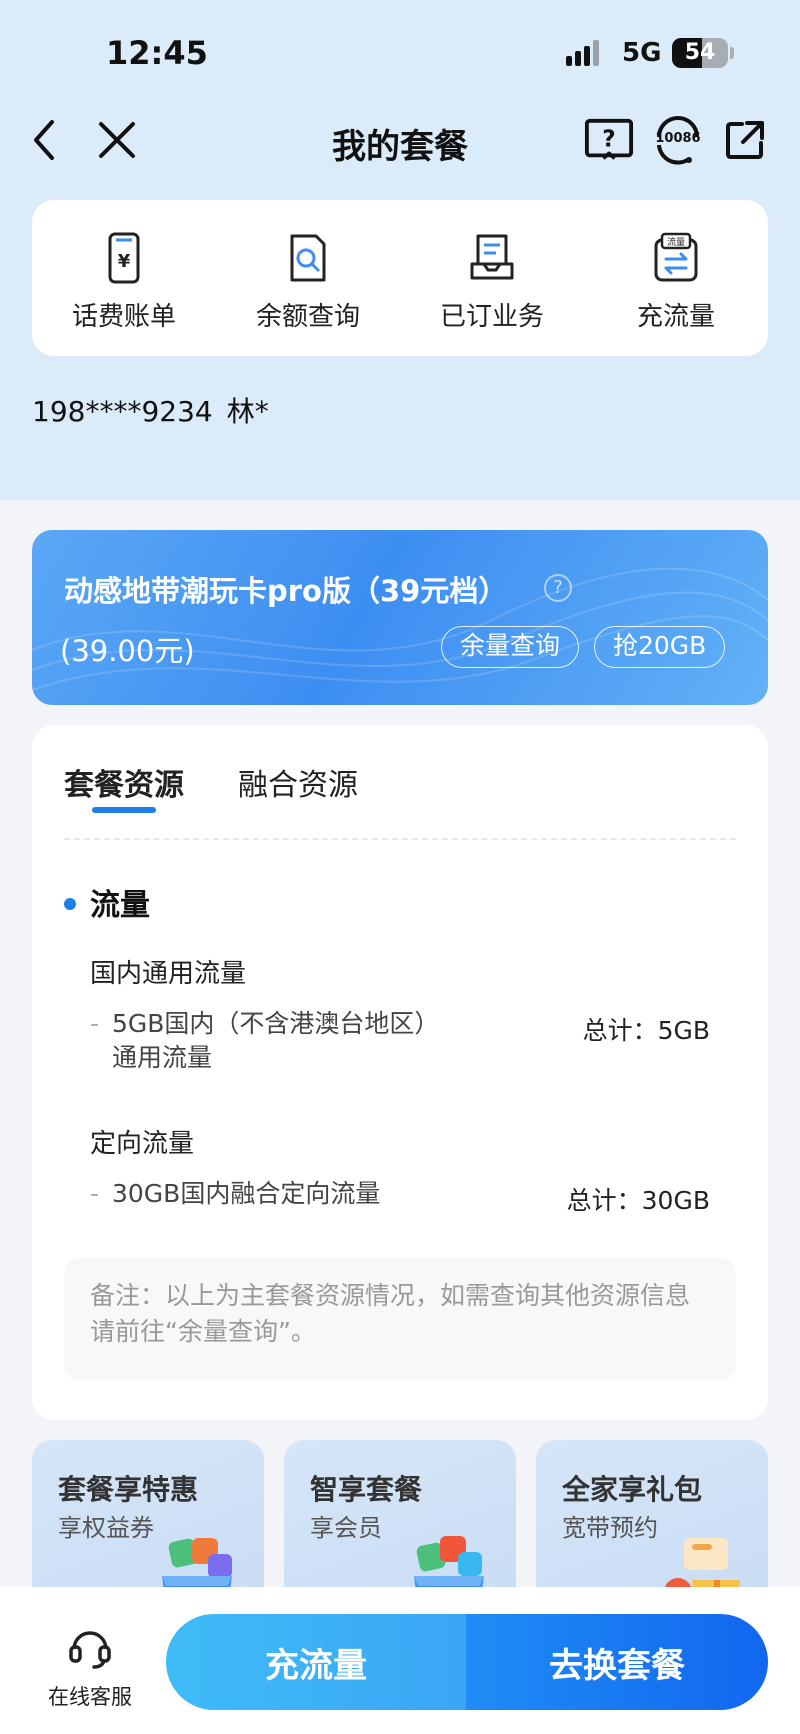 This screenshot has height=1734, width=800. I want to click on banner-wave-decoration, so click(400, 629).